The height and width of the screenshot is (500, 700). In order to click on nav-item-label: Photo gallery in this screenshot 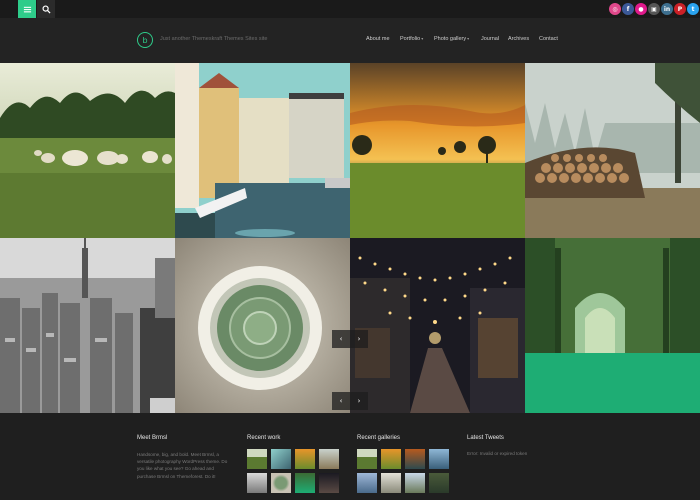, I will do `click(450, 39)`.